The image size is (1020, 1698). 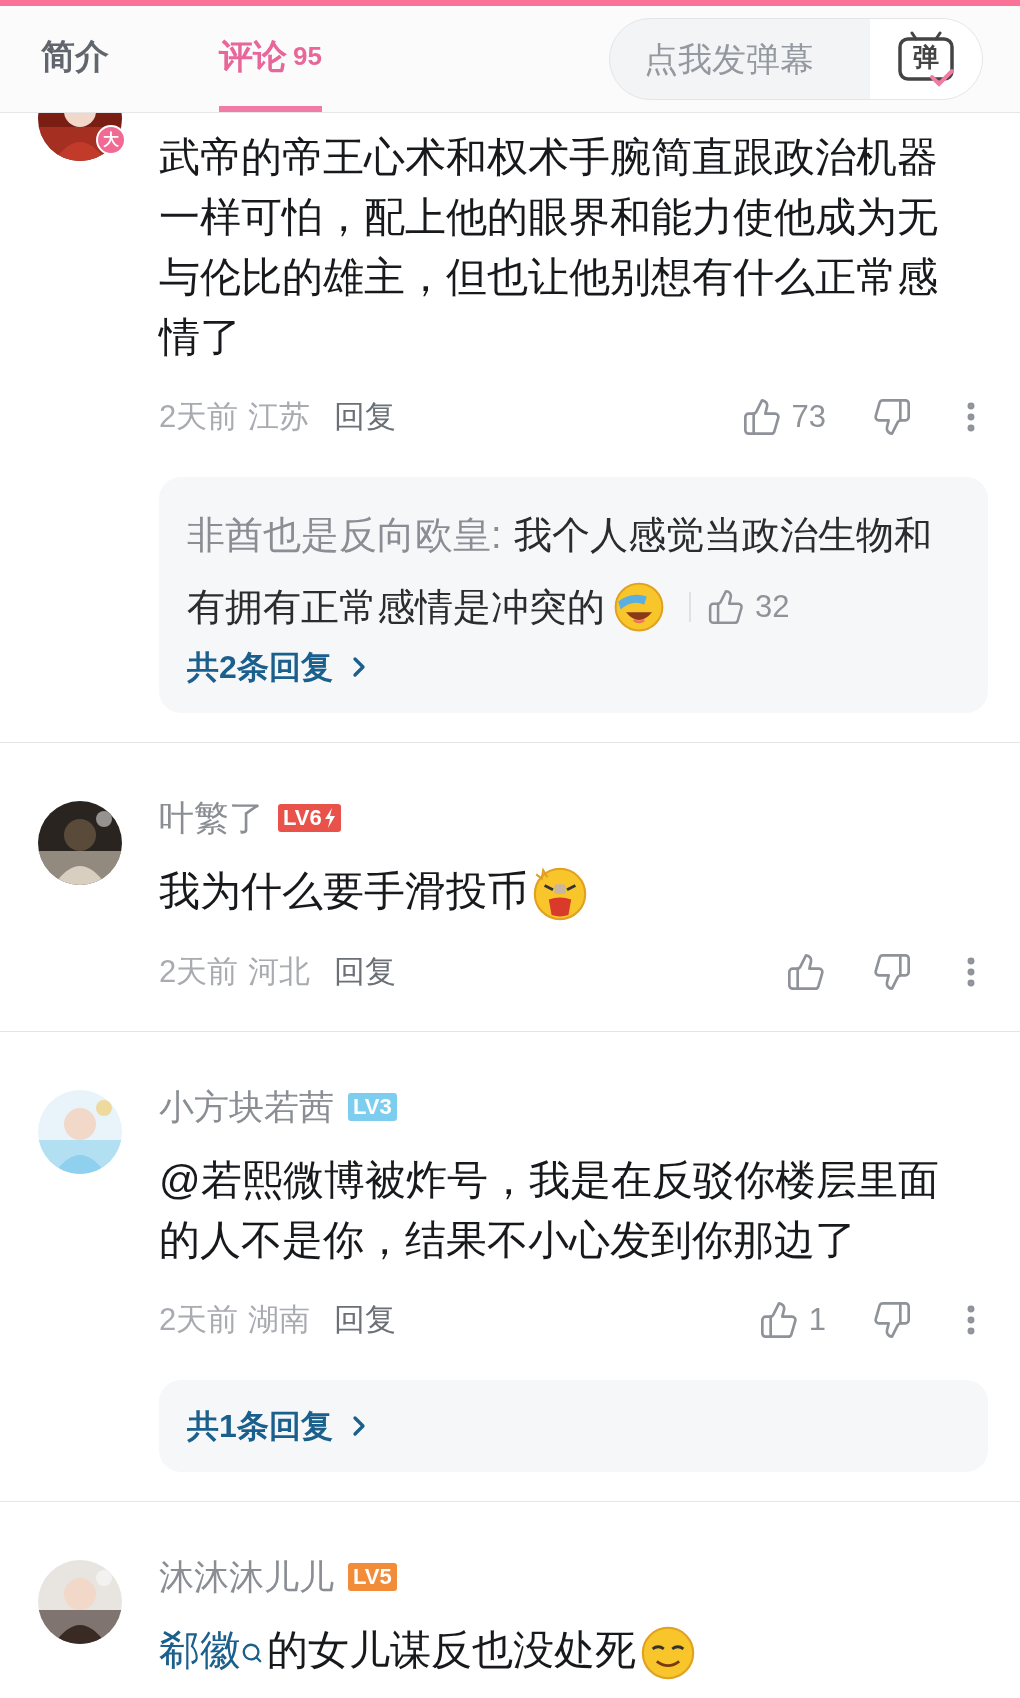 What do you see at coordinates (252, 1653) in the screenshot?
I see `search-icon` at bounding box center [252, 1653].